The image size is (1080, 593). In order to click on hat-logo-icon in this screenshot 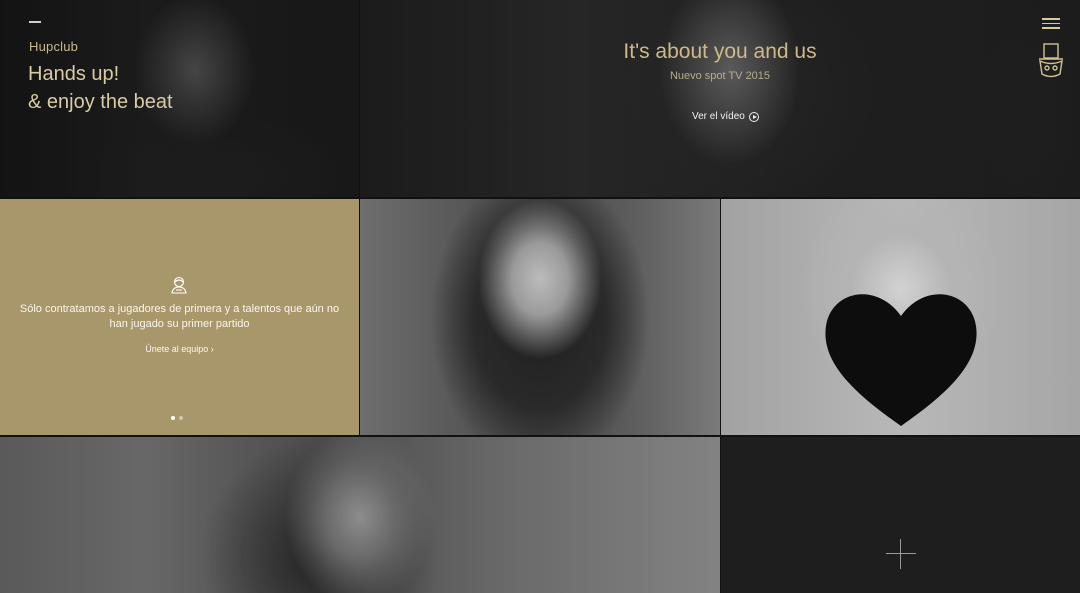, I will do `click(1051, 61)`.